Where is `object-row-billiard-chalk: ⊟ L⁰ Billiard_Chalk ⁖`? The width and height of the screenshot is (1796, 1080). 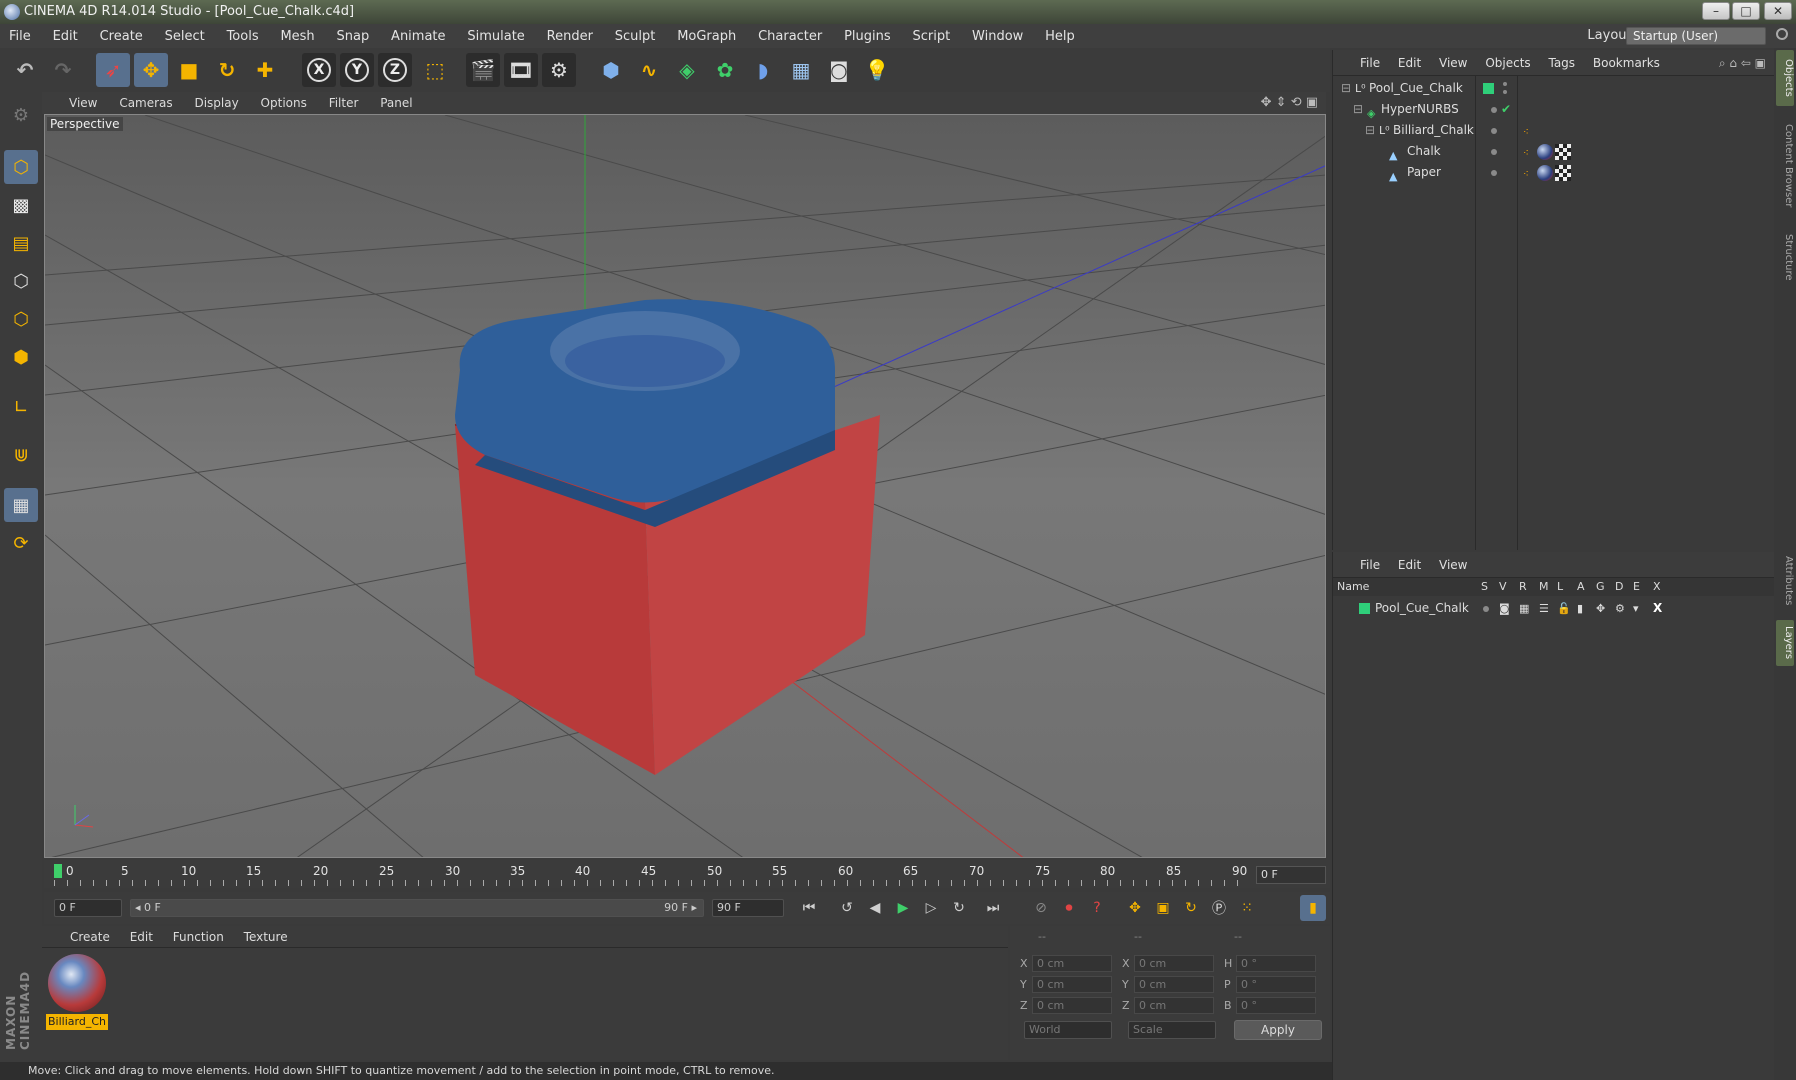 object-row-billiard-chalk: ⊟ L⁰ Billiard_Chalk ⁖ is located at coordinates (1553, 130).